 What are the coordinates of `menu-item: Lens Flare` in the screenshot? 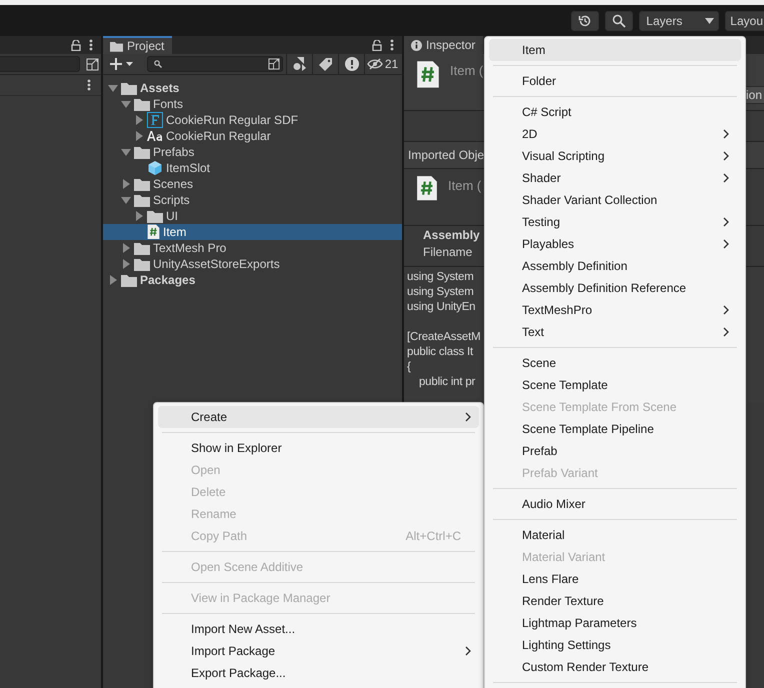 It's located at (615, 579).